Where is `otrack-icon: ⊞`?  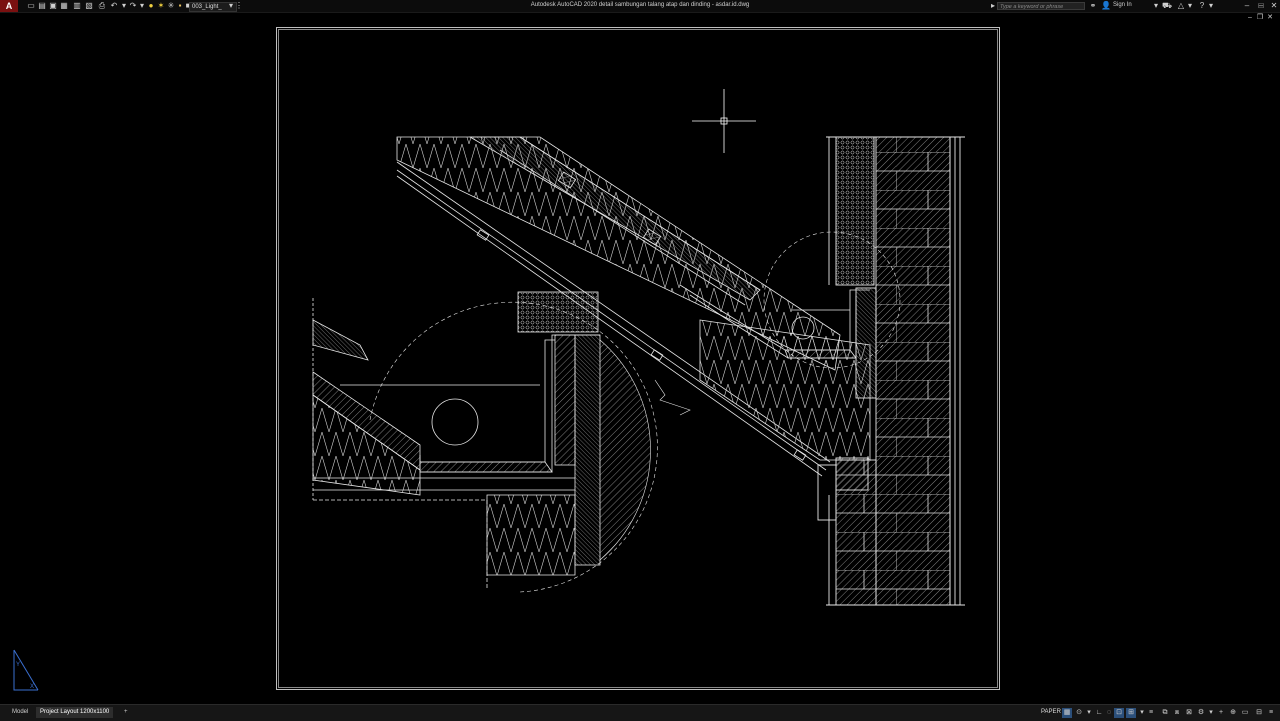 otrack-icon: ⊞ is located at coordinates (1131, 713).